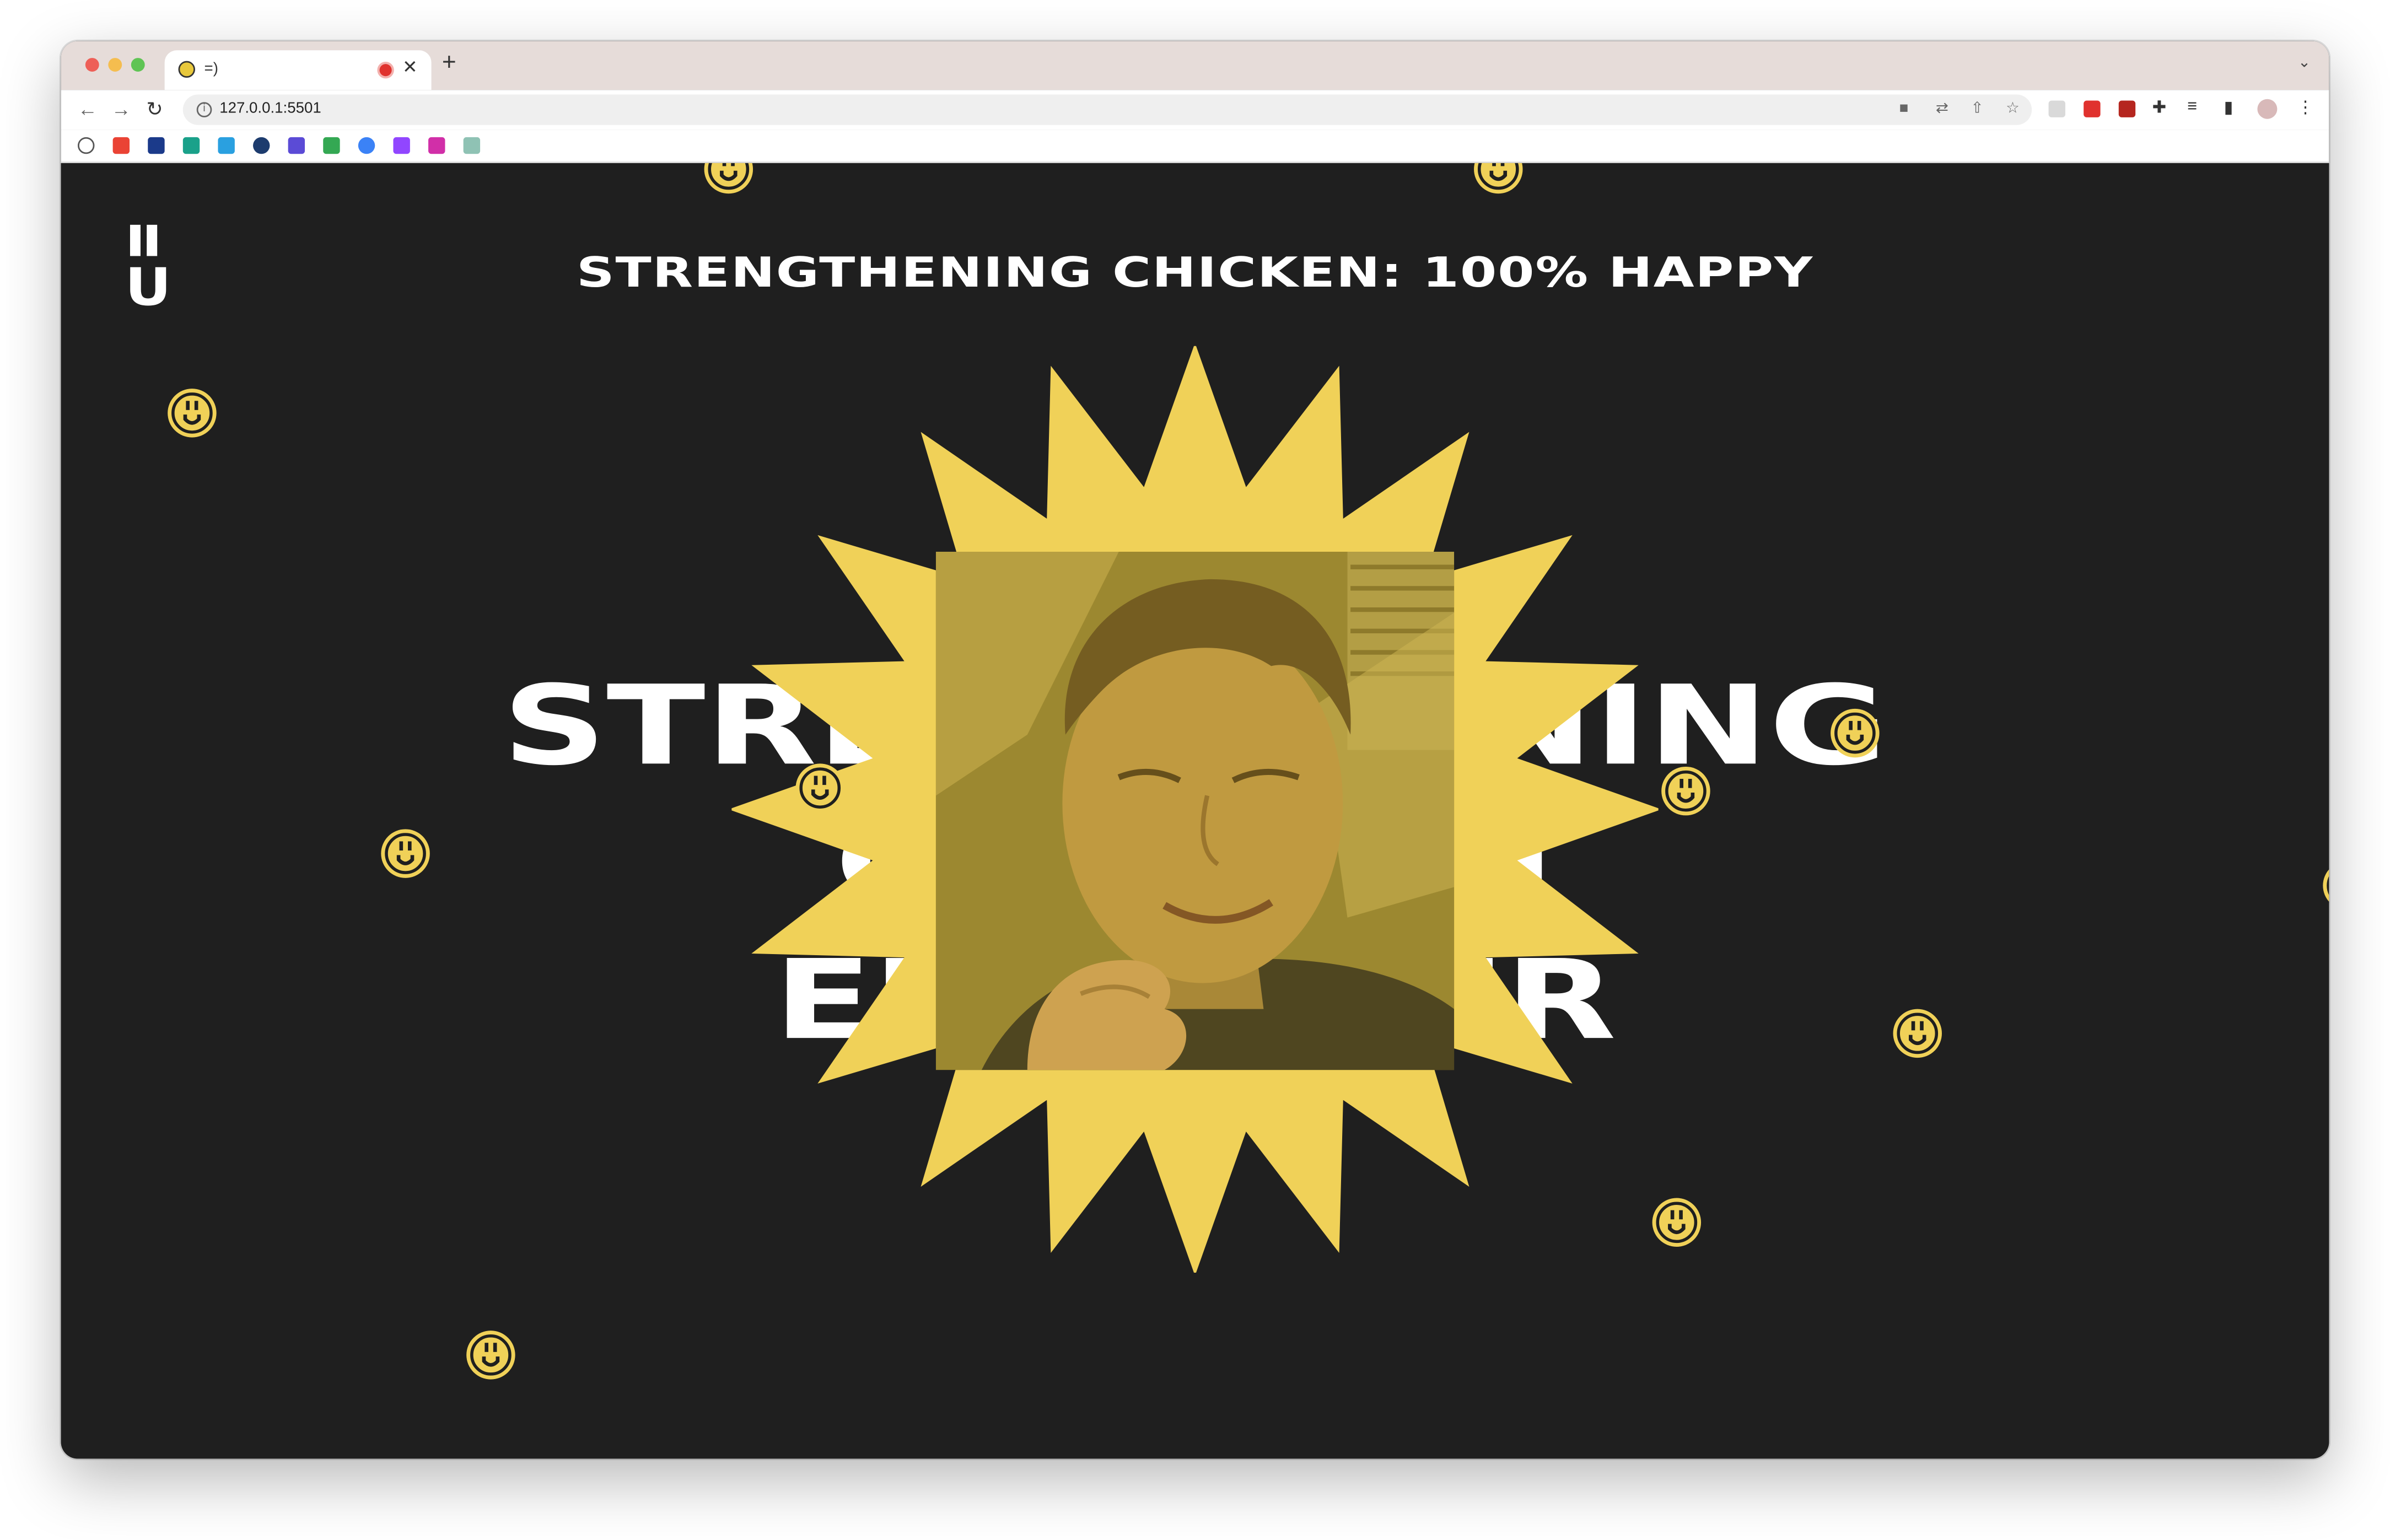  What do you see at coordinates (1942, 109) in the screenshot?
I see `translate-icon: ⇄` at bounding box center [1942, 109].